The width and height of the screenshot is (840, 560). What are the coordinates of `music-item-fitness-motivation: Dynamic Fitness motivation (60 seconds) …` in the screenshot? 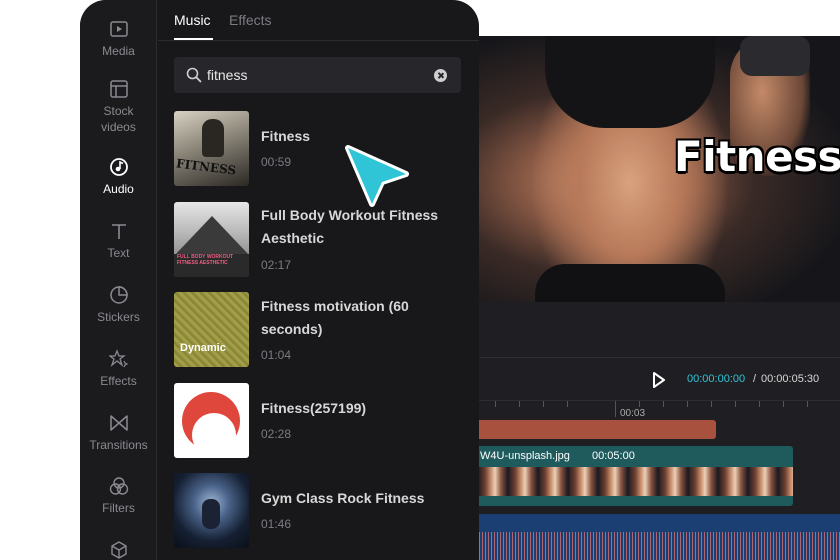 It's located at (319, 330).